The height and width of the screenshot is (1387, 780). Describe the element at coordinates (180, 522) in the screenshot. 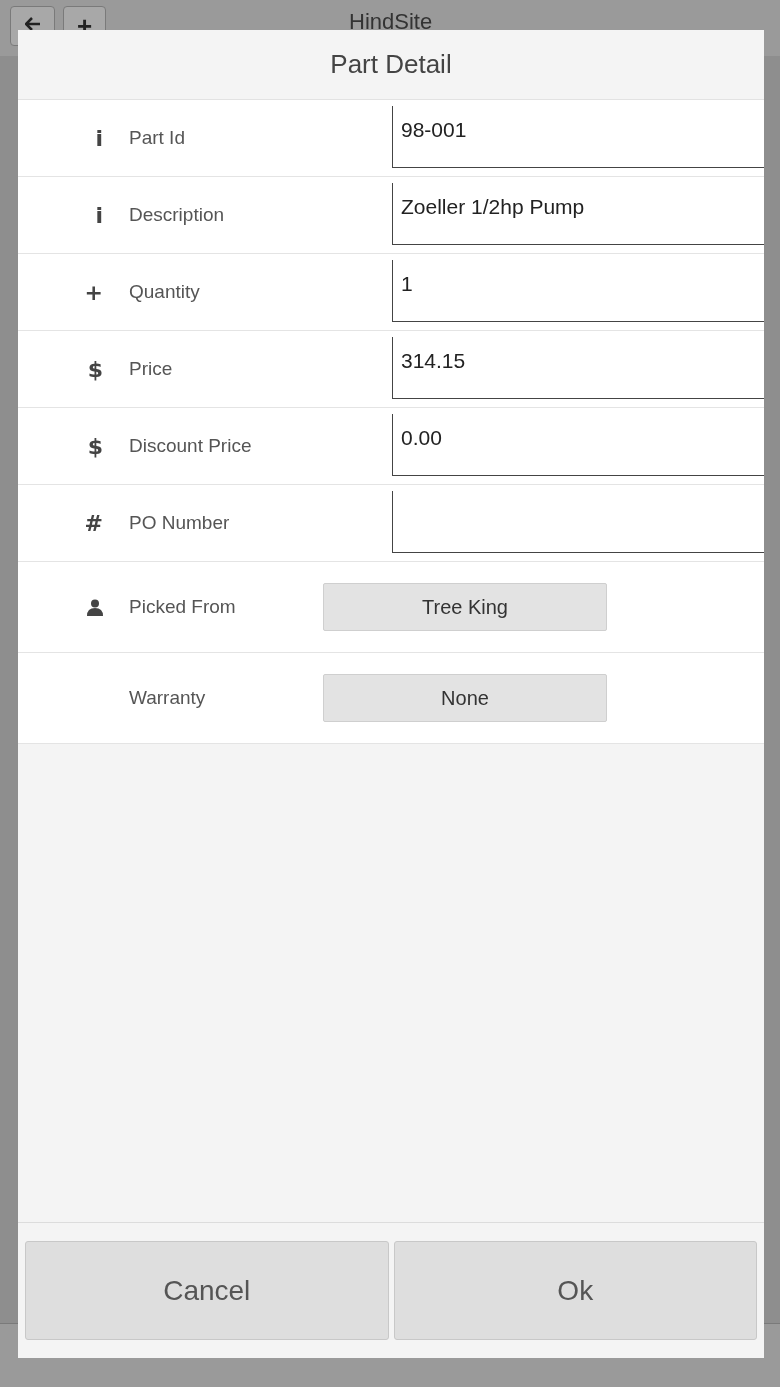

I see `field-label: PO Number` at that location.